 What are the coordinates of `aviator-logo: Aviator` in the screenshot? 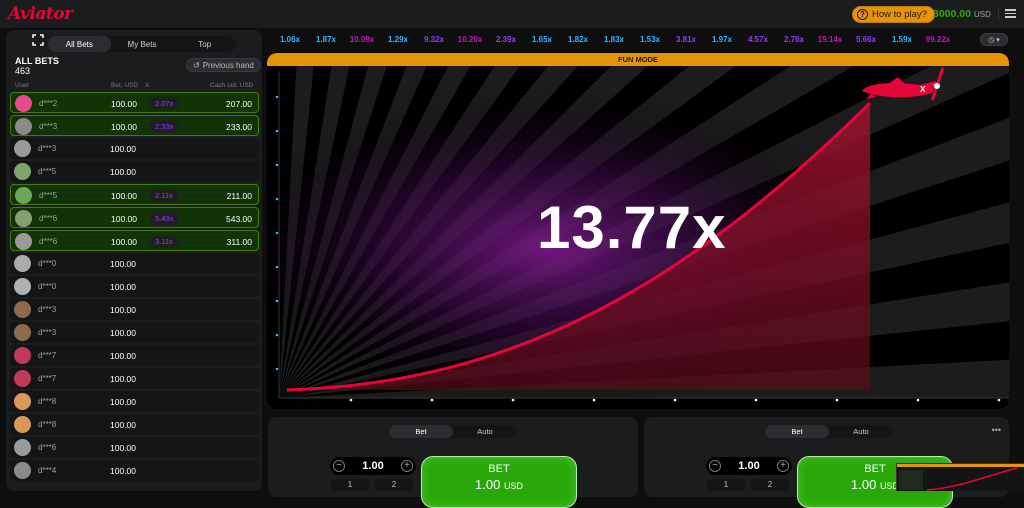 It's located at (40, 14).